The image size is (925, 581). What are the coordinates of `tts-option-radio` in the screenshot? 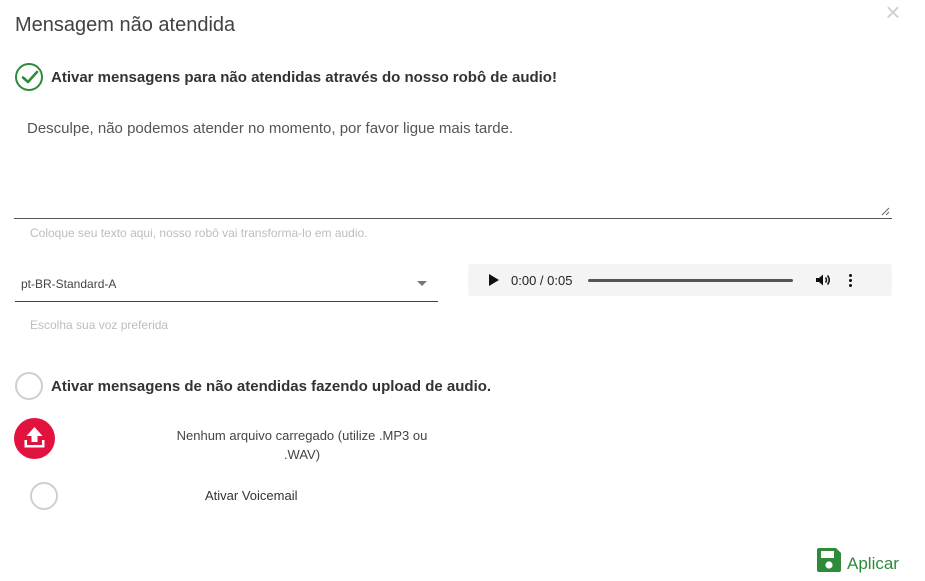 It's located at (29, 77).